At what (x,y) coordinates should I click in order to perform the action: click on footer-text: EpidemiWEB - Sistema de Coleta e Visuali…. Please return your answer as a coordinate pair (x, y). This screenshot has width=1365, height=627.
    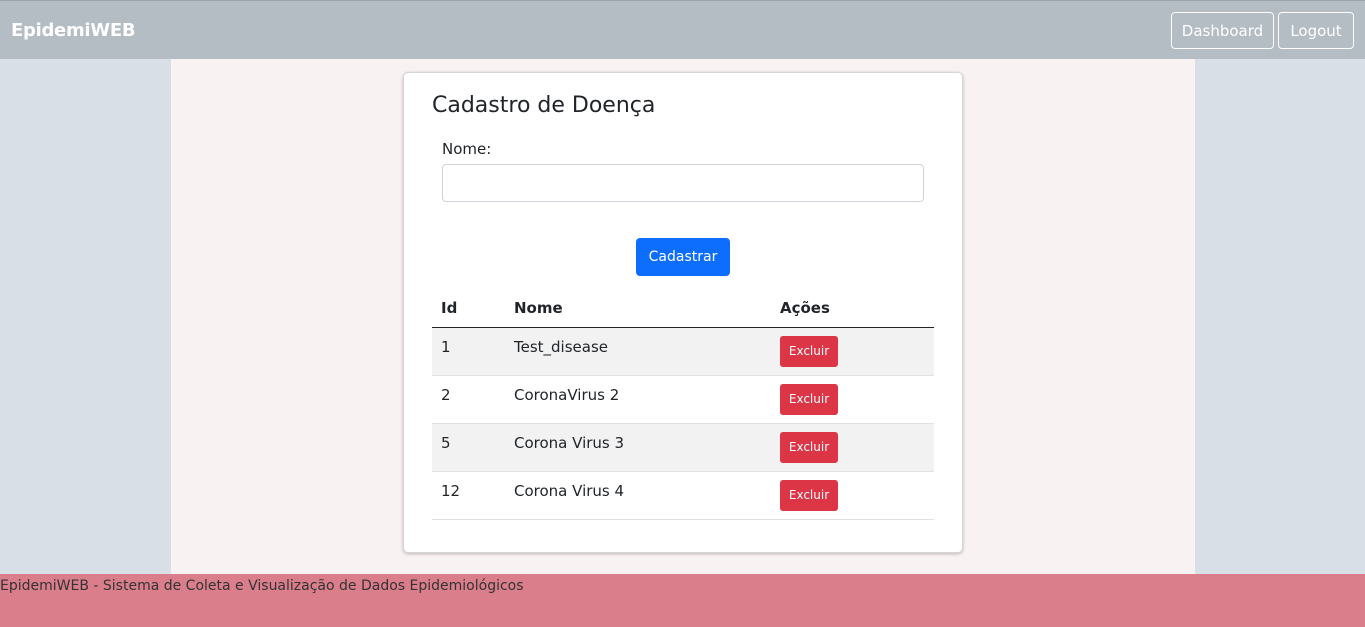
    Looking at the image, I should click on (262, 586).